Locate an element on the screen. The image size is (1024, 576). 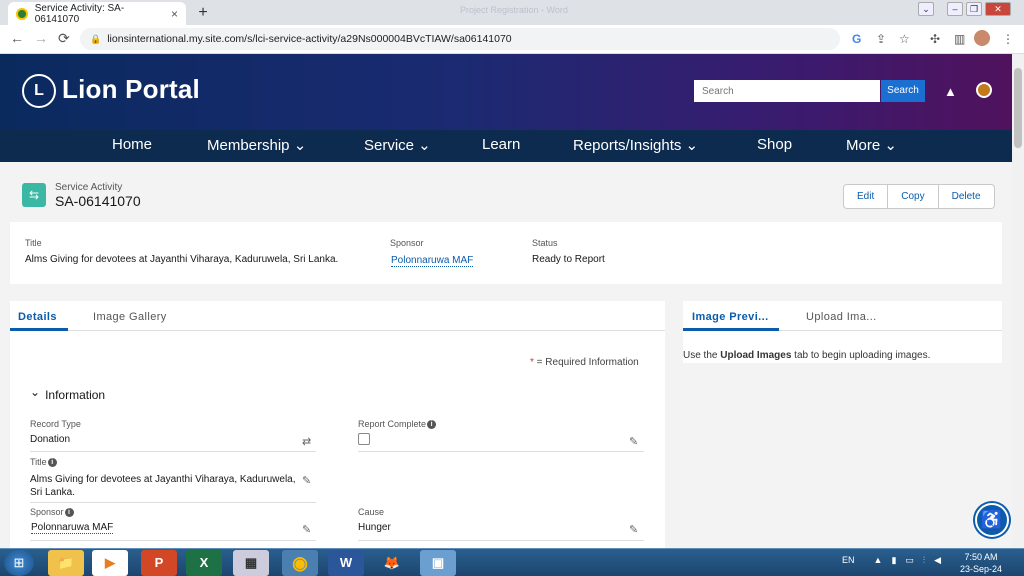
network-icon: ⫶ is located at coordinates (924, 560).